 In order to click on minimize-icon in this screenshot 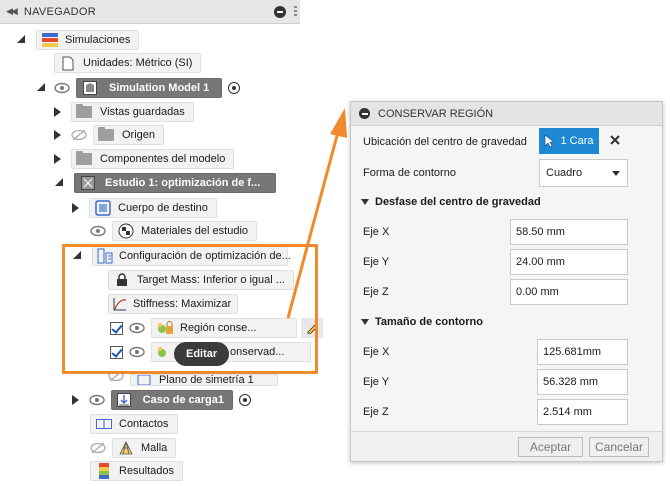, I will do `click(280, 12)`.